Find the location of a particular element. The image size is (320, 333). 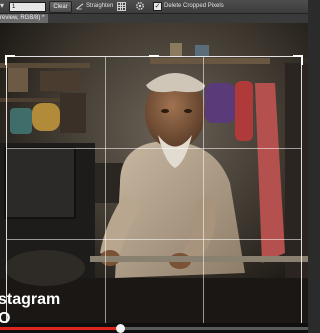

delete-cropped-checkbox: ✓ is located at coordinates (157, 6).